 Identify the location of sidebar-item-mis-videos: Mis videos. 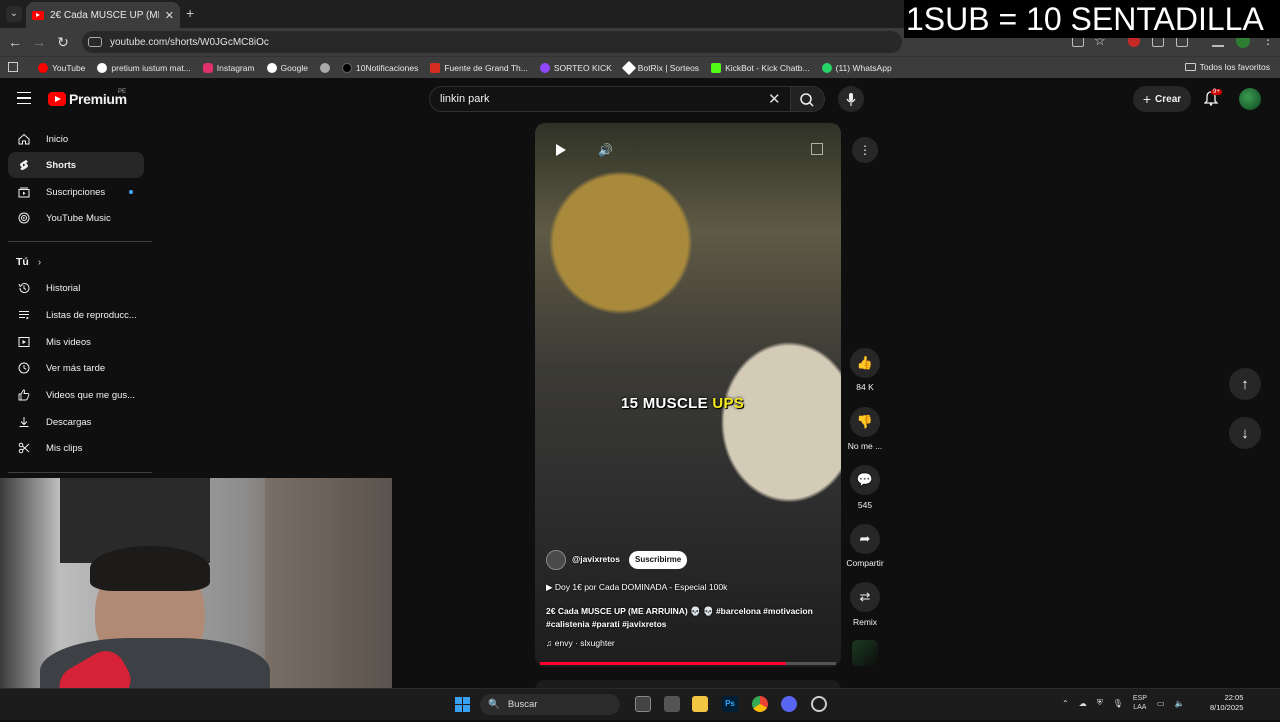
(76, 342).